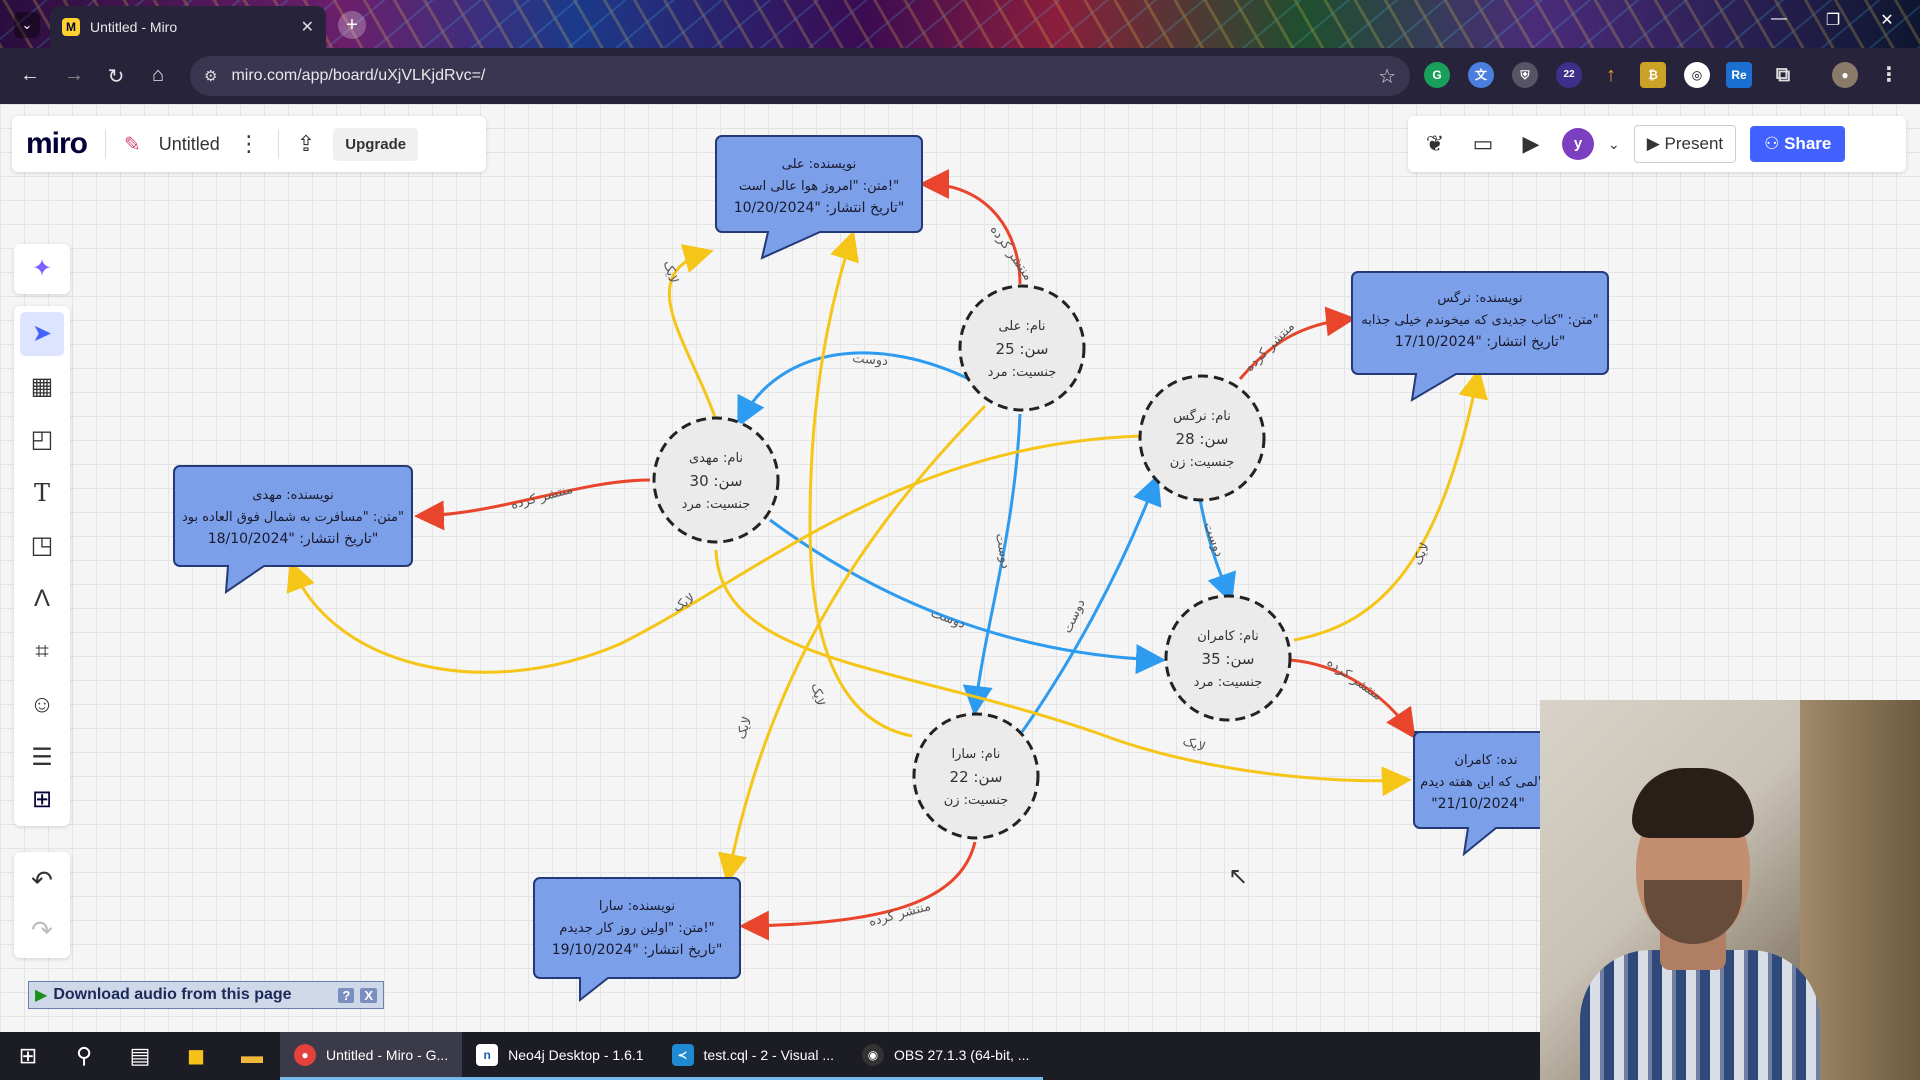 The height and width of the screenshot is (1080, 1920). I want to click on undo-icon: ↶, so click(42, 880).